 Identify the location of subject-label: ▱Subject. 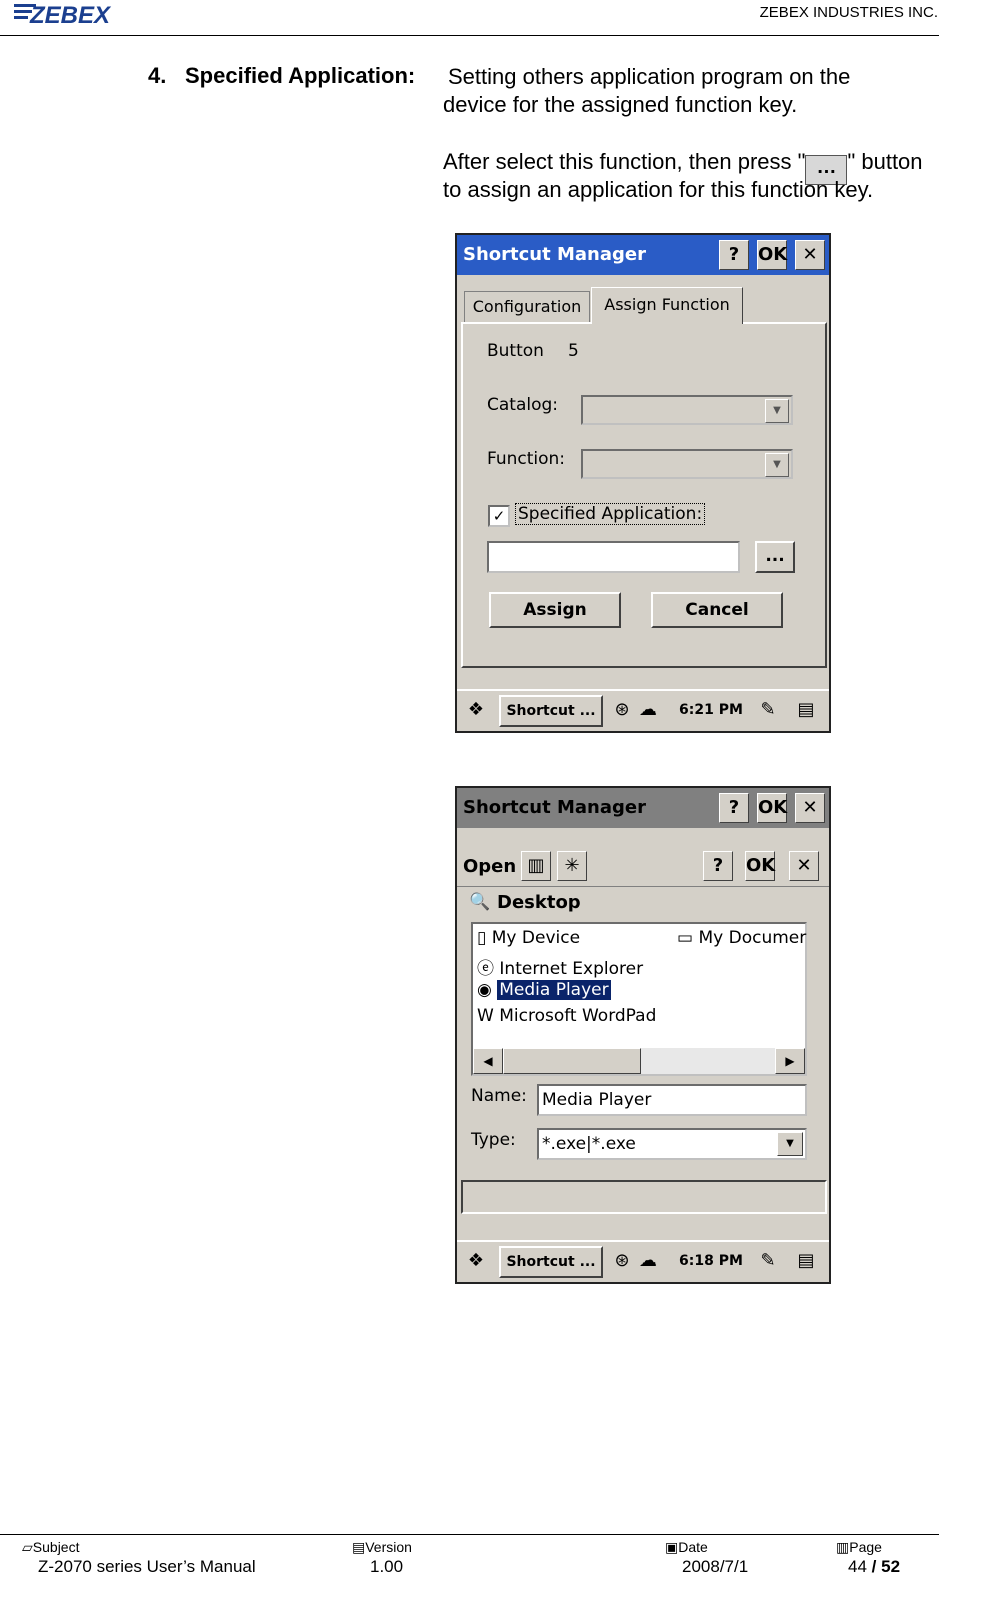
(51, 1547).